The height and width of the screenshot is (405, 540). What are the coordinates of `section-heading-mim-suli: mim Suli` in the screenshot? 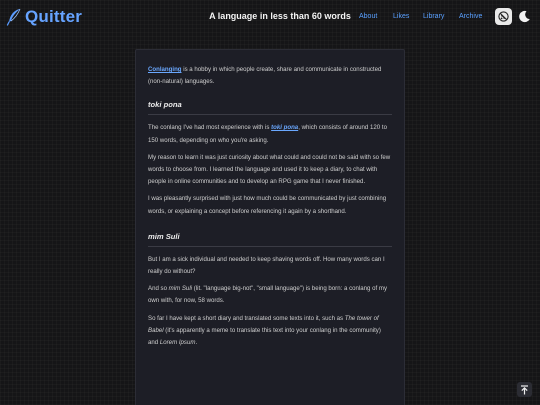 It's located at (270, 239).